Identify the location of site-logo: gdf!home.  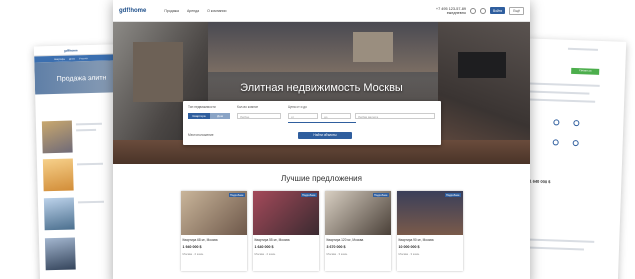
(132, 11).